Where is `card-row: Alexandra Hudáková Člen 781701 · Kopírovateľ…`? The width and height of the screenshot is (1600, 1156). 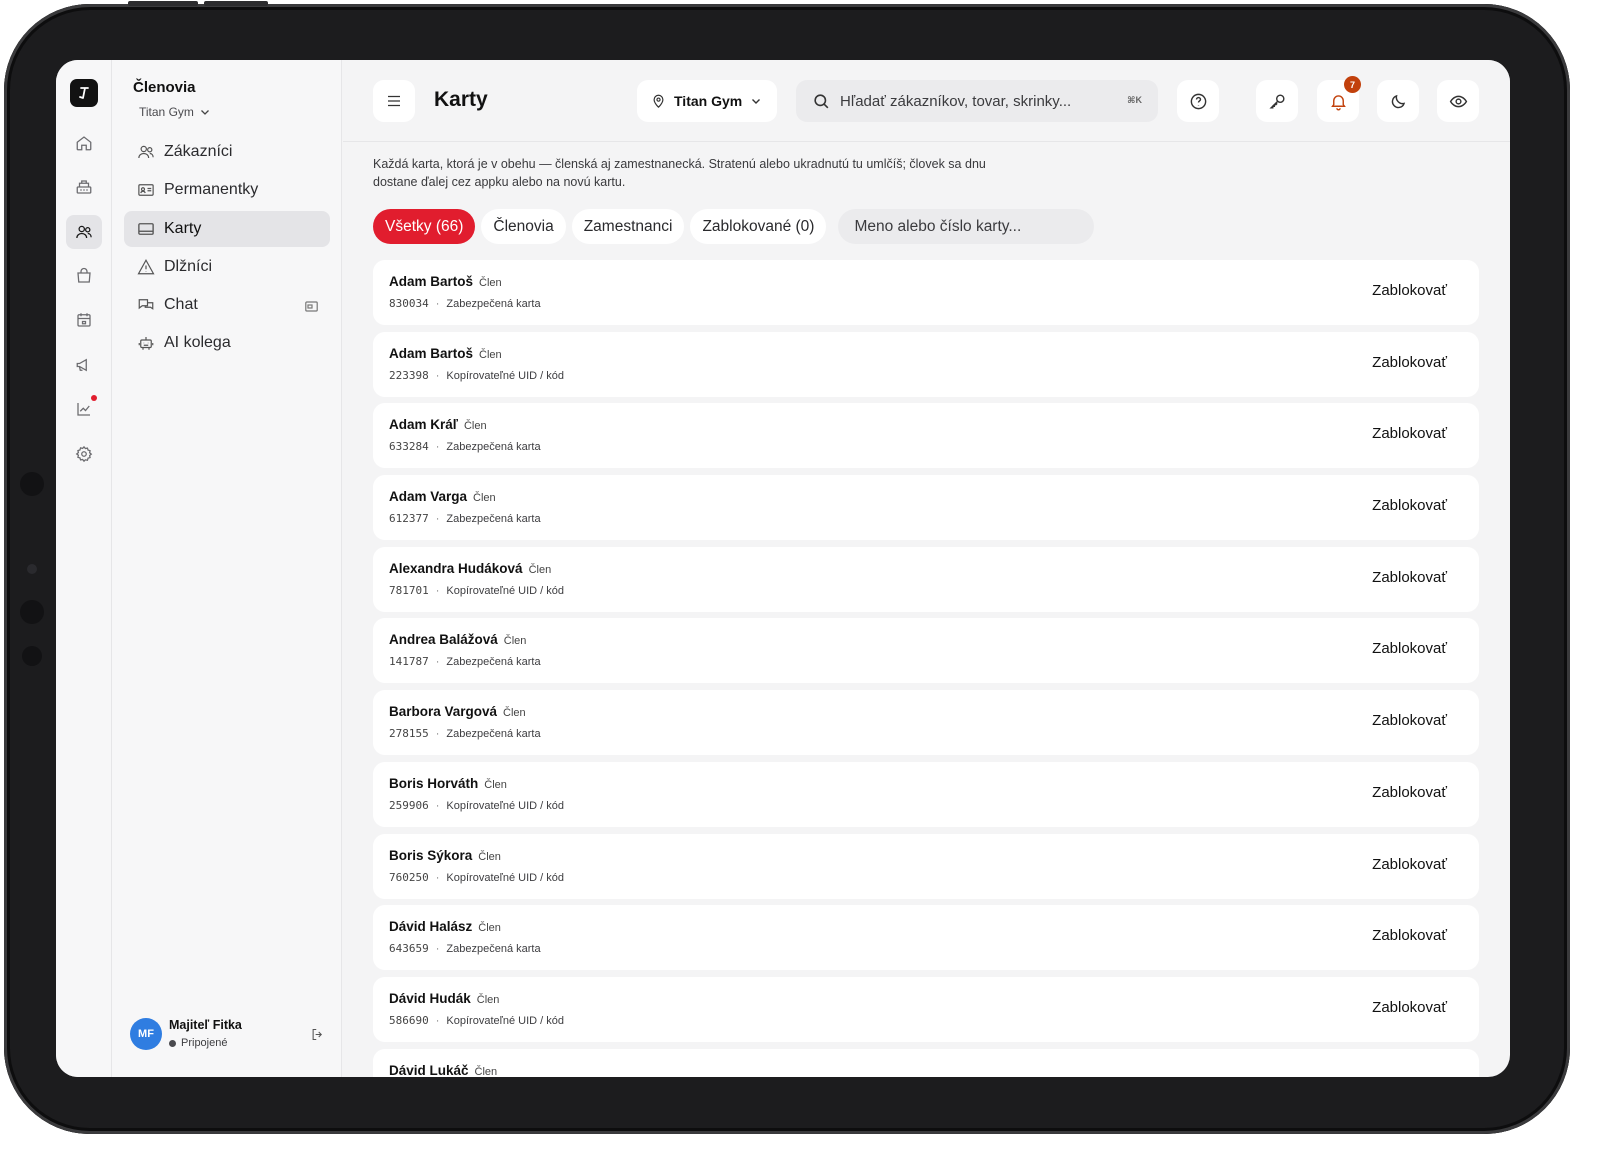
card-row: Alexandra Hudáková Člen 781701 · Kopírovateľ… is located at coordinates (926, 579).